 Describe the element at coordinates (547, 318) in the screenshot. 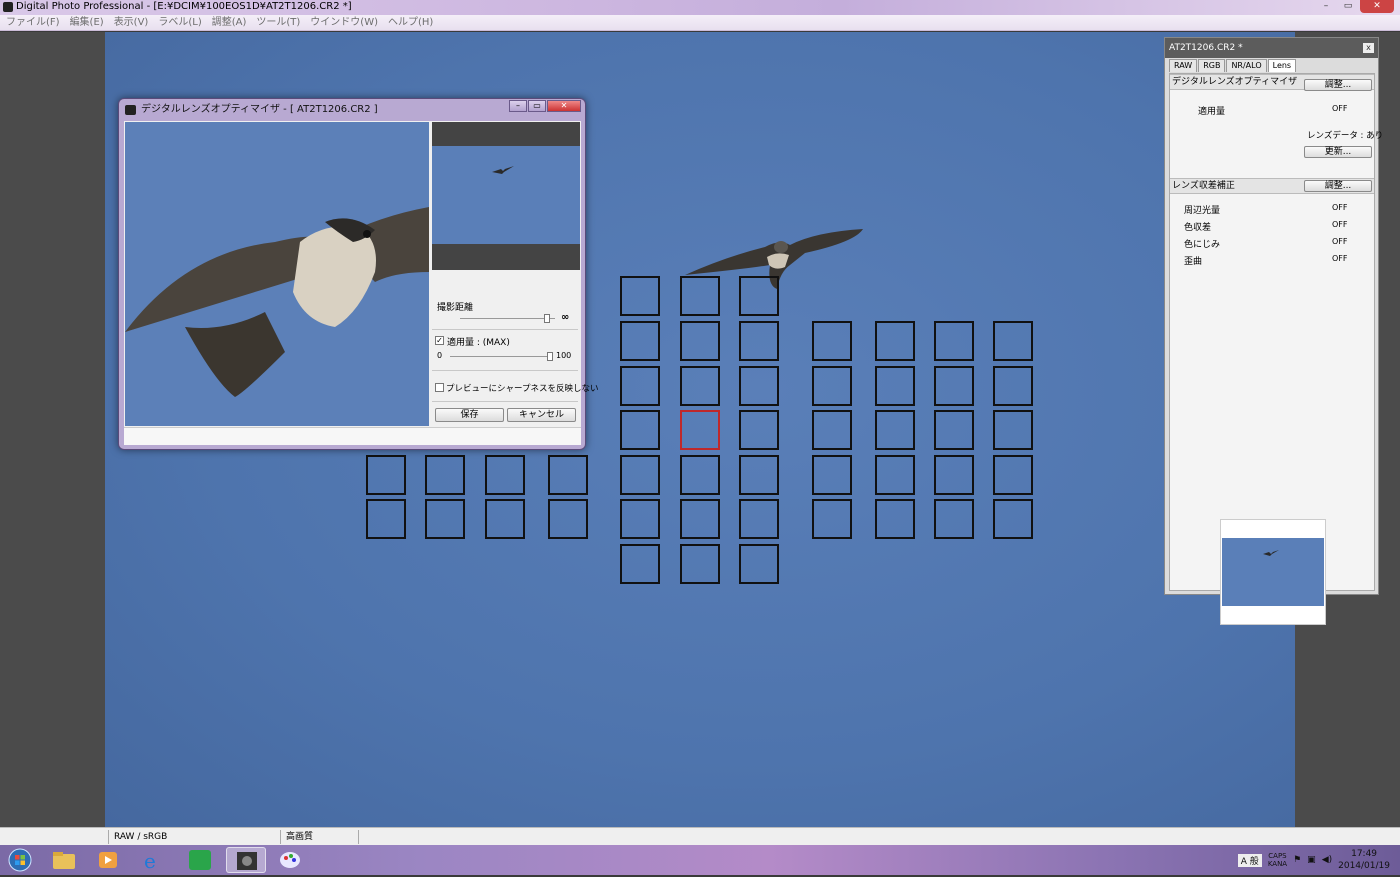

I see `distance-slider-thumb` at that location.